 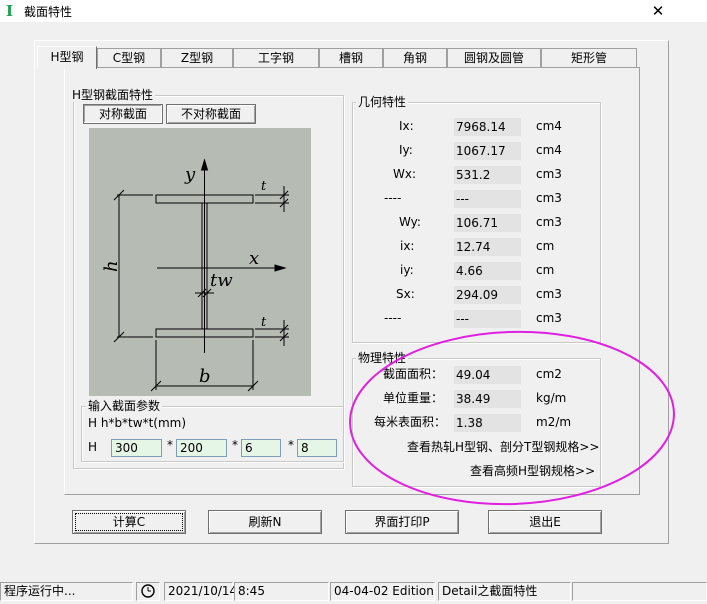 I want to click on symmetric-section-button: 对称截面, so click(x=123, y=114).